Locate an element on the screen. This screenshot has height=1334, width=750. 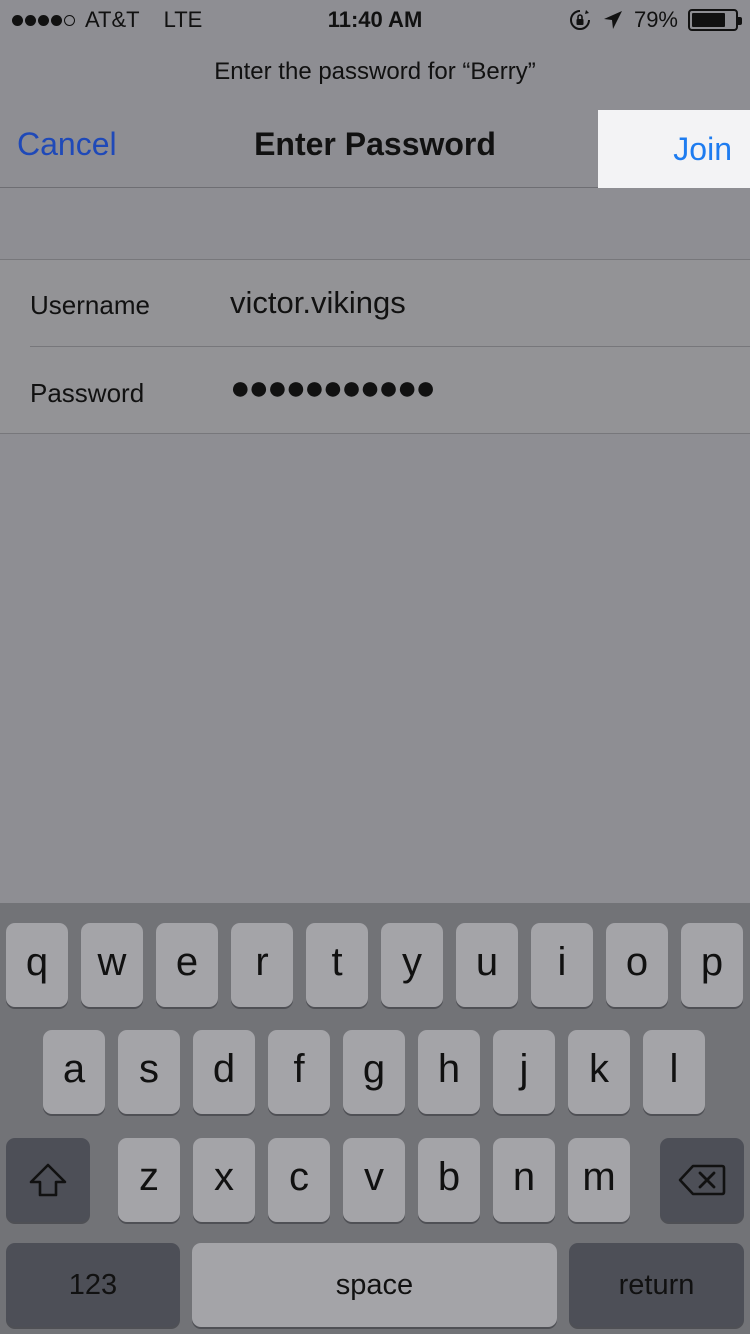
join-label: Join is located at coordinates (702, 148).